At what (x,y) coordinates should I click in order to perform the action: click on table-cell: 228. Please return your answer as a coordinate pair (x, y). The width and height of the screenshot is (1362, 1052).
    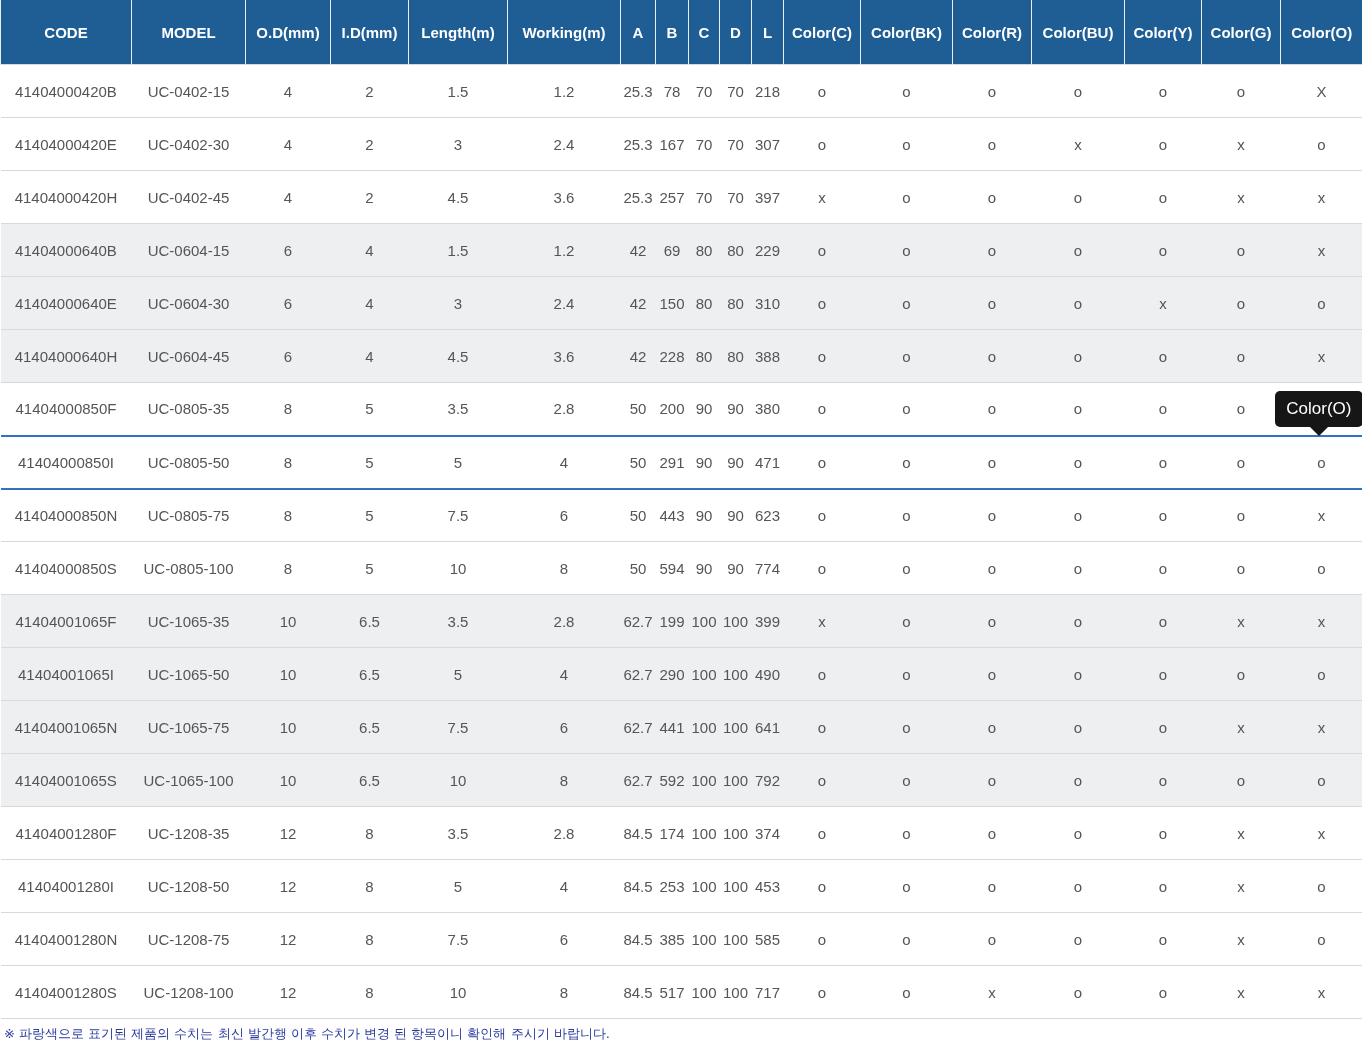
    Looking at the image, I should click on (672, 356).